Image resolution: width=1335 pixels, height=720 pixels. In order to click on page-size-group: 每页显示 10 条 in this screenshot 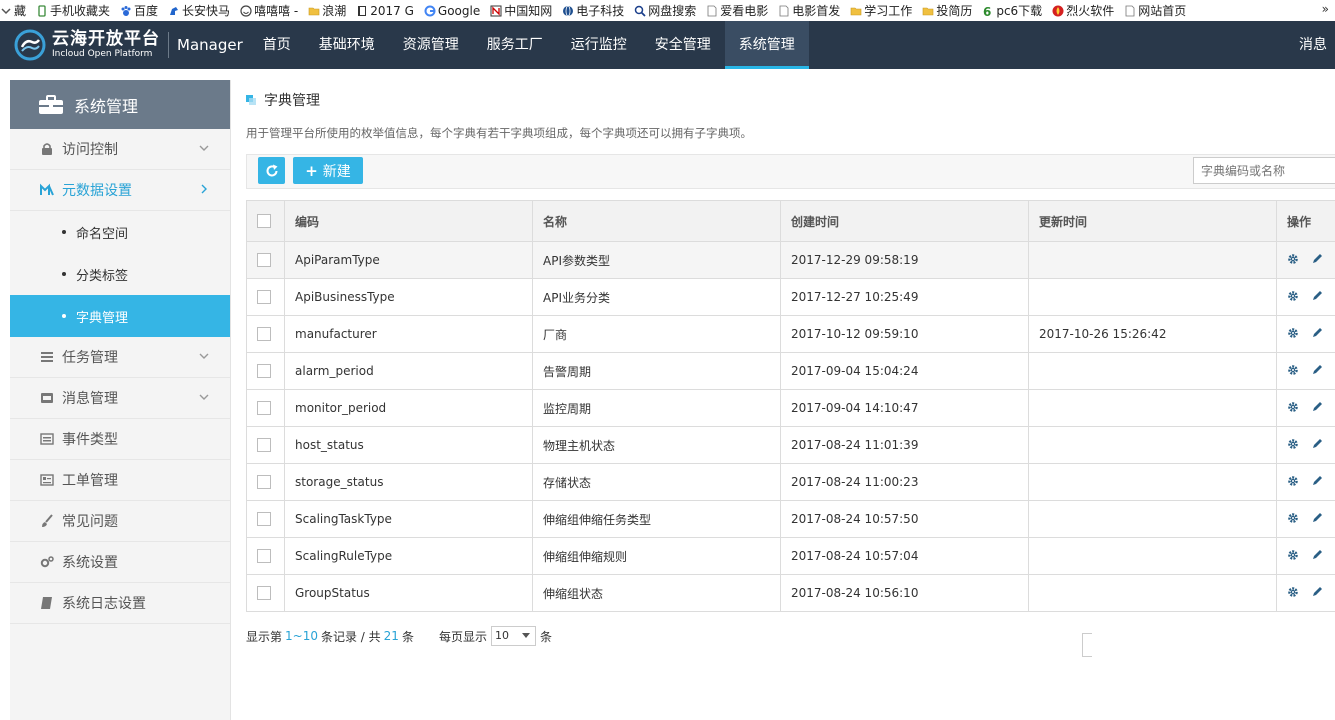, I will do `click(495, 636)`.